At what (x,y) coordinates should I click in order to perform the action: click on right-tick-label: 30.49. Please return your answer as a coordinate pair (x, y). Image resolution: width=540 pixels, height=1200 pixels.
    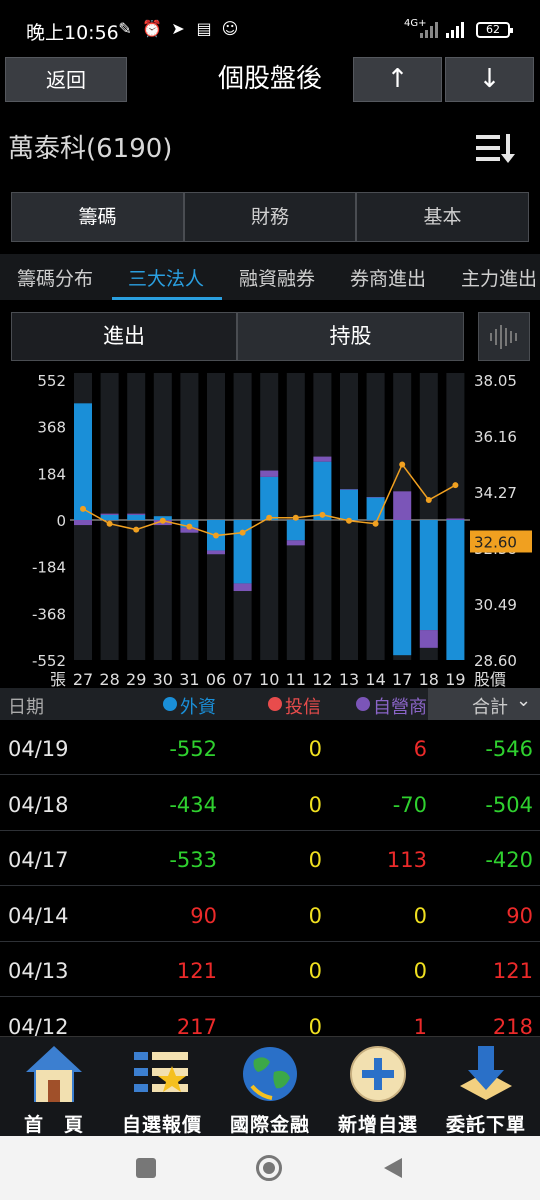
    Looking at the image, I should click on (495, 605).